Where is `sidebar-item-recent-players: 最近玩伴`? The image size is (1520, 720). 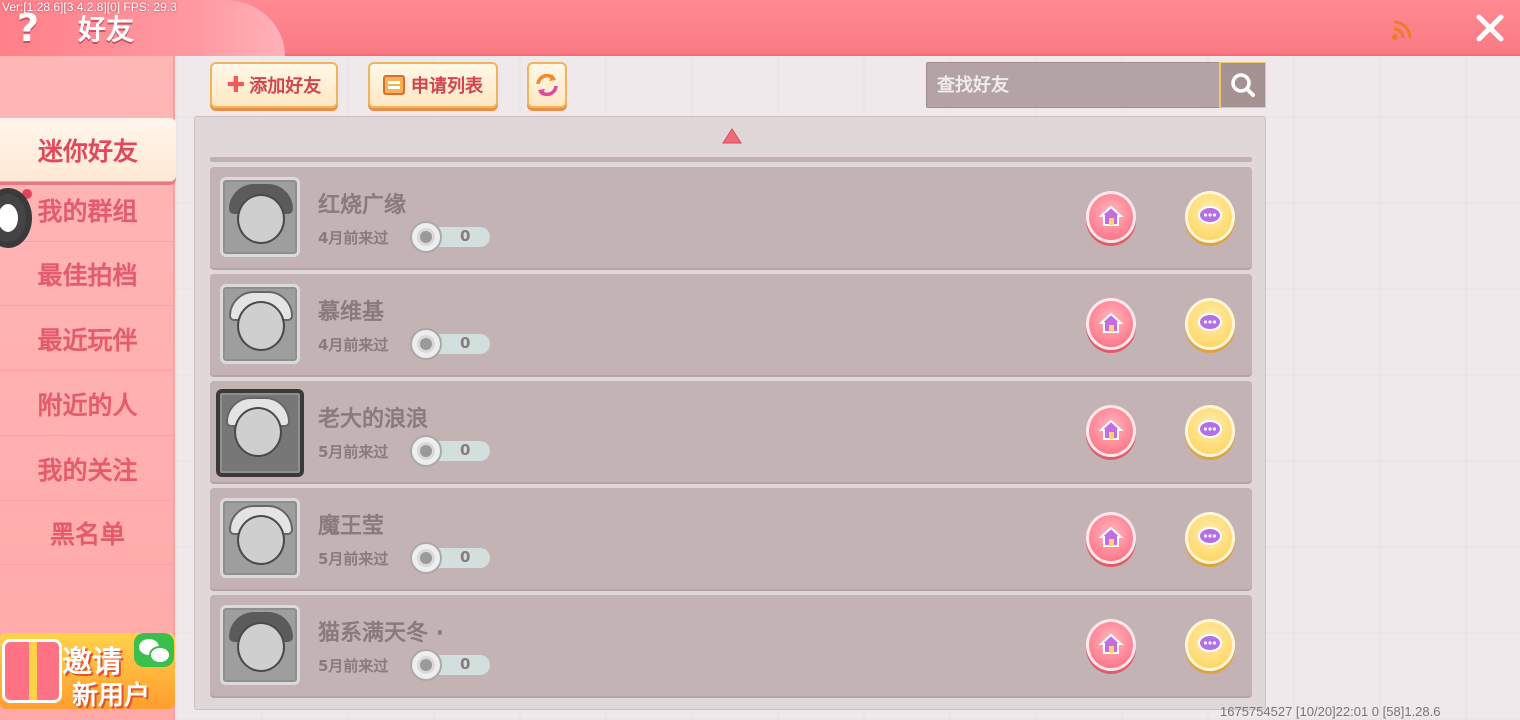 sidebar-item-recent-players: 最近玩伴 is located at coordinates (87, 339).